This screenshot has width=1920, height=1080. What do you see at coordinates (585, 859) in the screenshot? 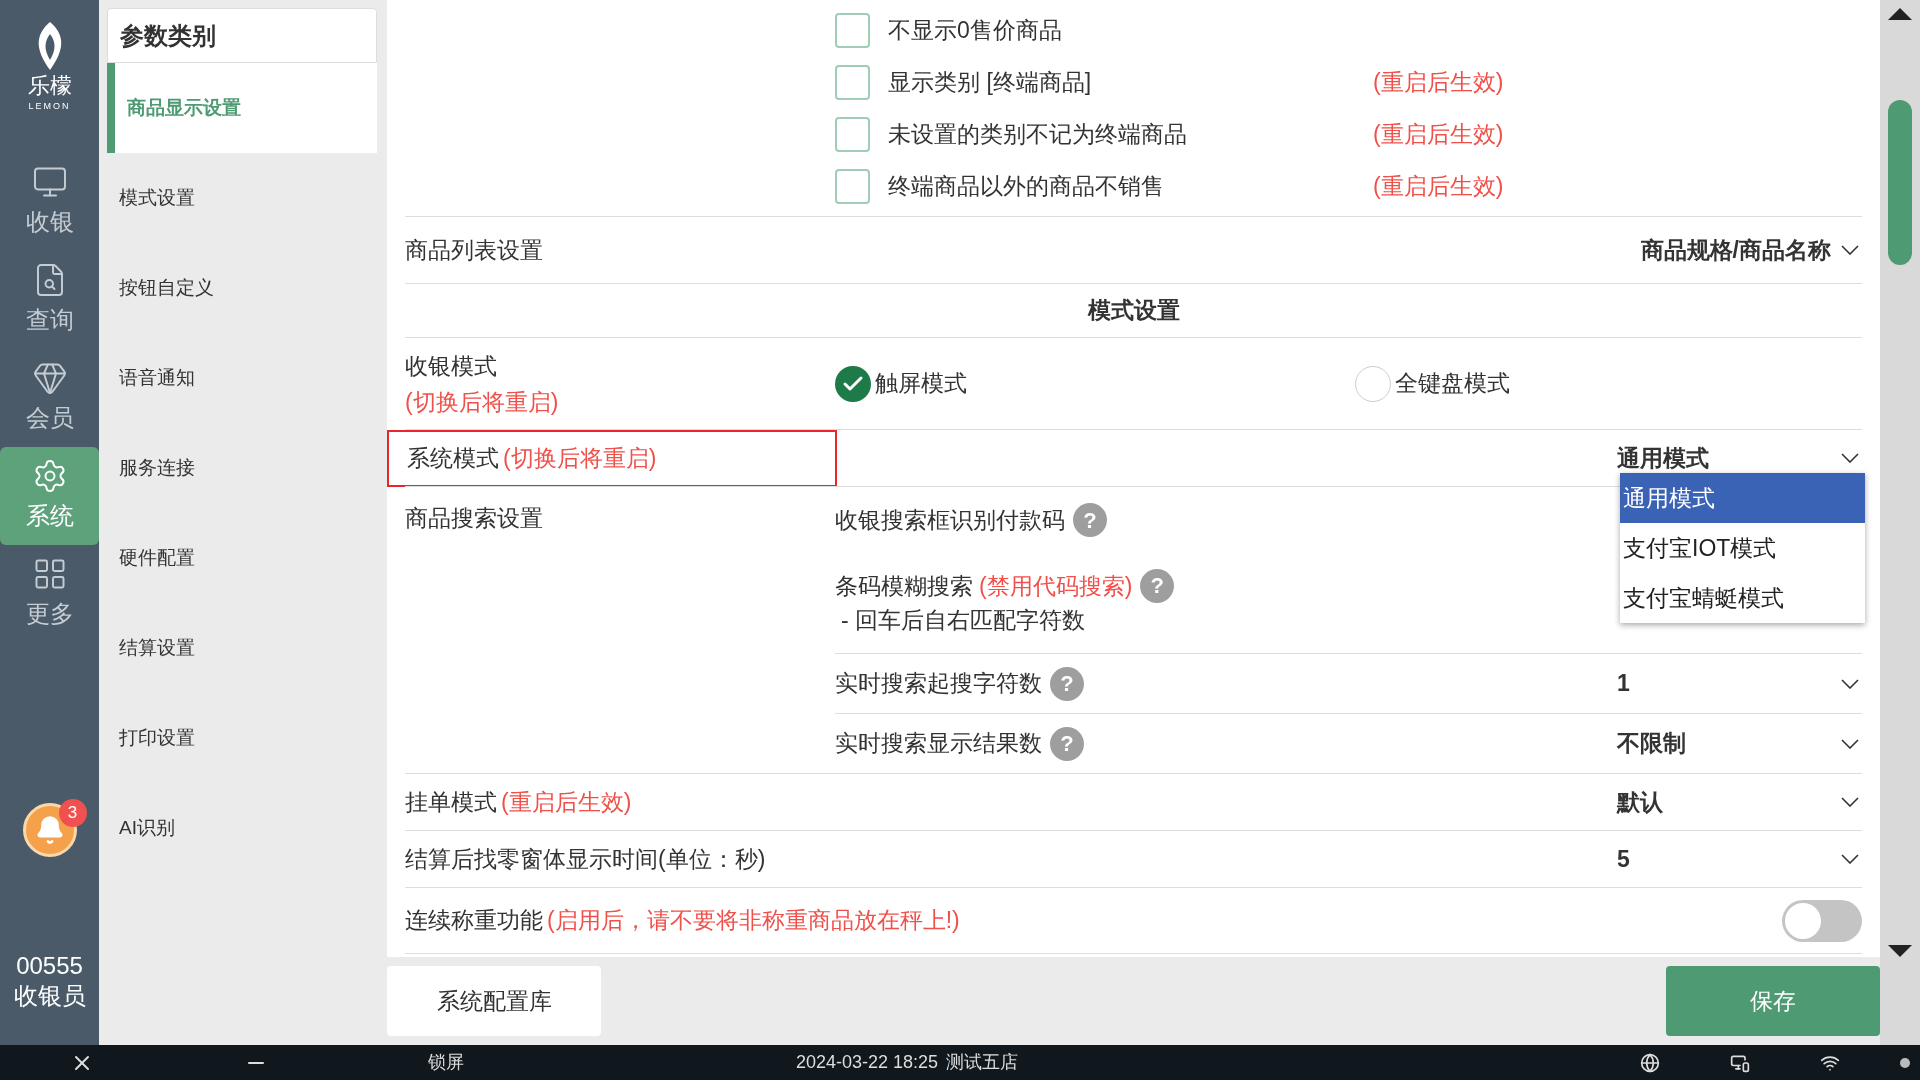
I see `setting-label: 结算后找零窗体显示时间(单位：秒)` at bounding box center [585, 859].